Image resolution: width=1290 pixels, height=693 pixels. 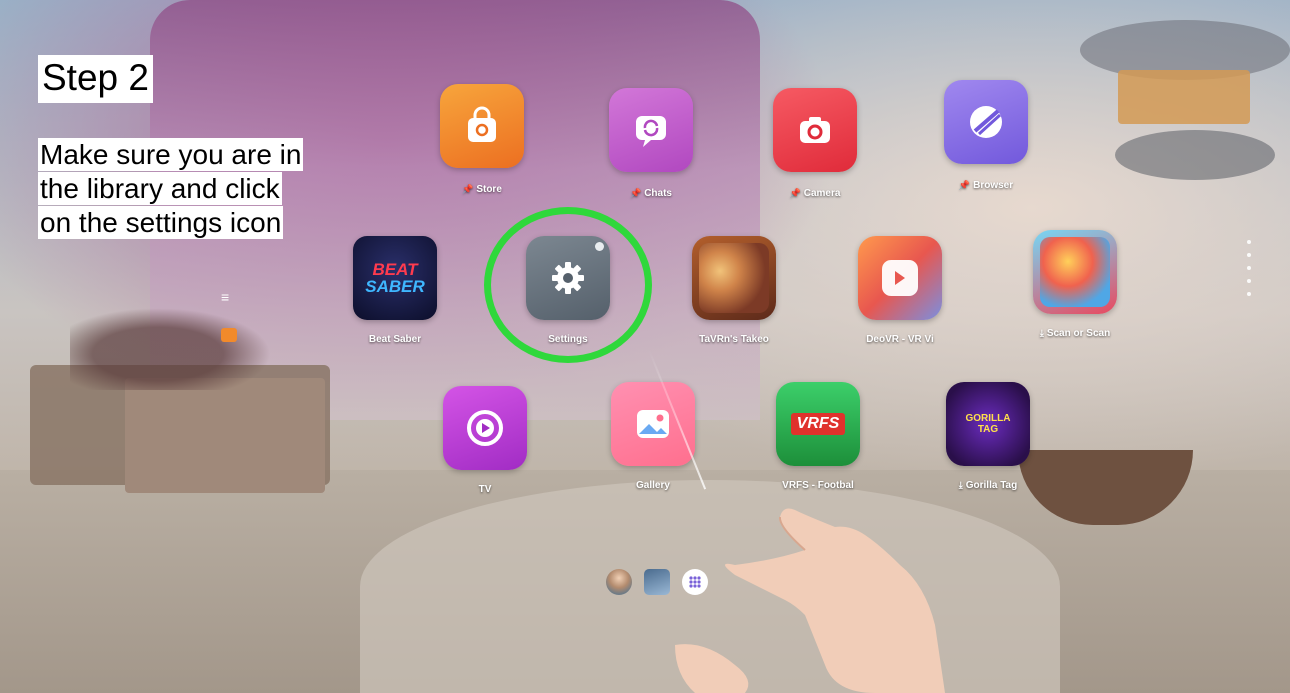 What do you see at coordinates (160, 188) in the screenshot?
I see `instruction-line-2: the library and click` at bounding box center [160, 188].